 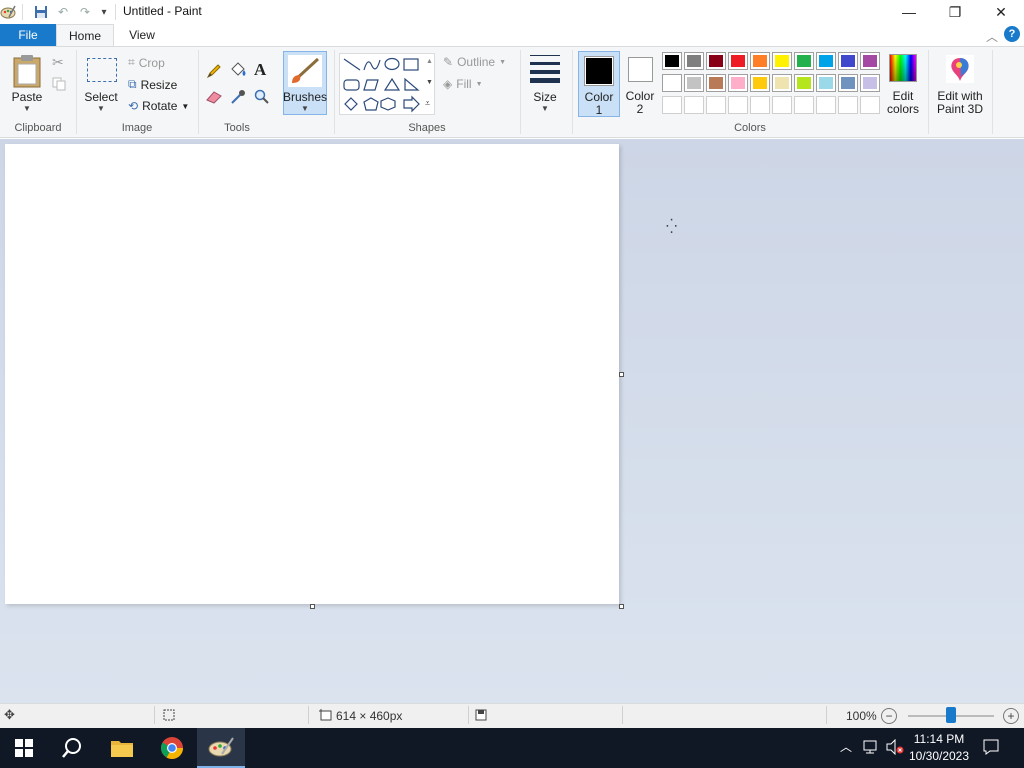 I want to click on brush-icon, so click(x=305, y=71).